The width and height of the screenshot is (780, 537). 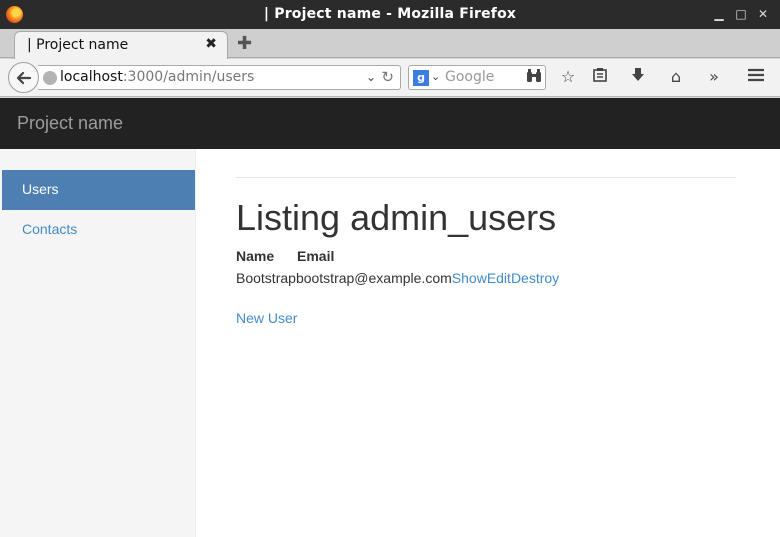 I want to click on destroy-link: Destroy, so click(x=535, y=278).